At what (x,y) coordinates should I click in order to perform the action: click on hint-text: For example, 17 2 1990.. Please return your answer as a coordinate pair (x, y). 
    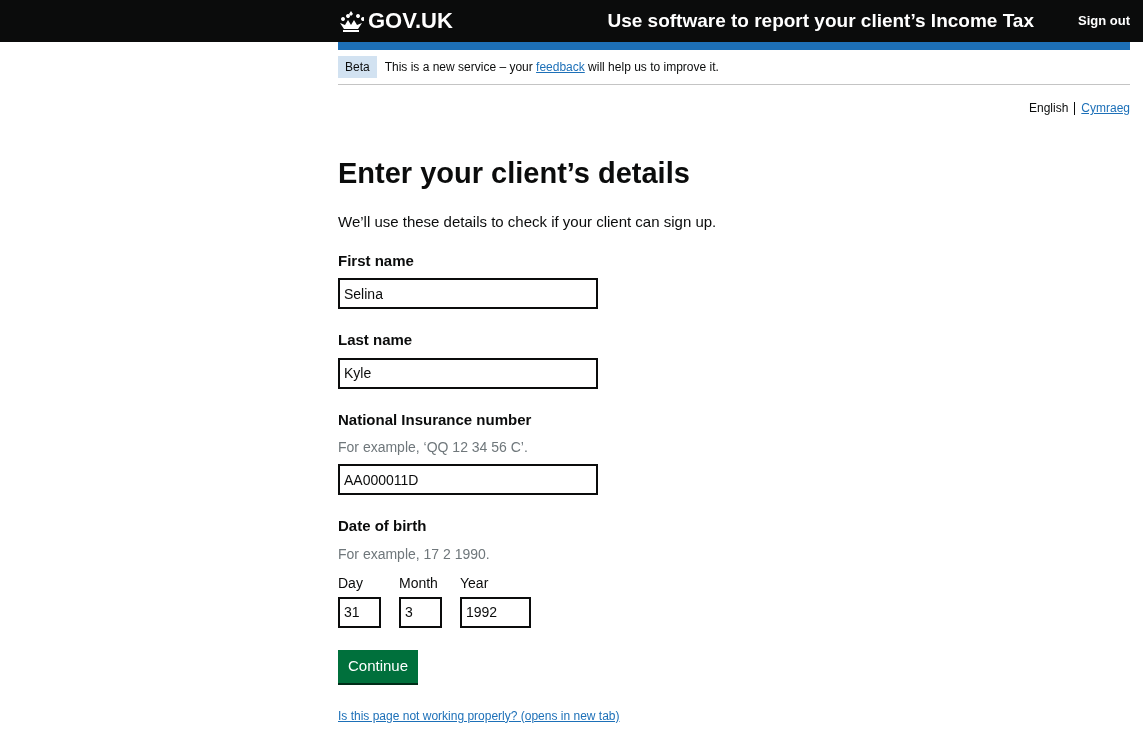
    Looking at the image, I should click on (414, 554).